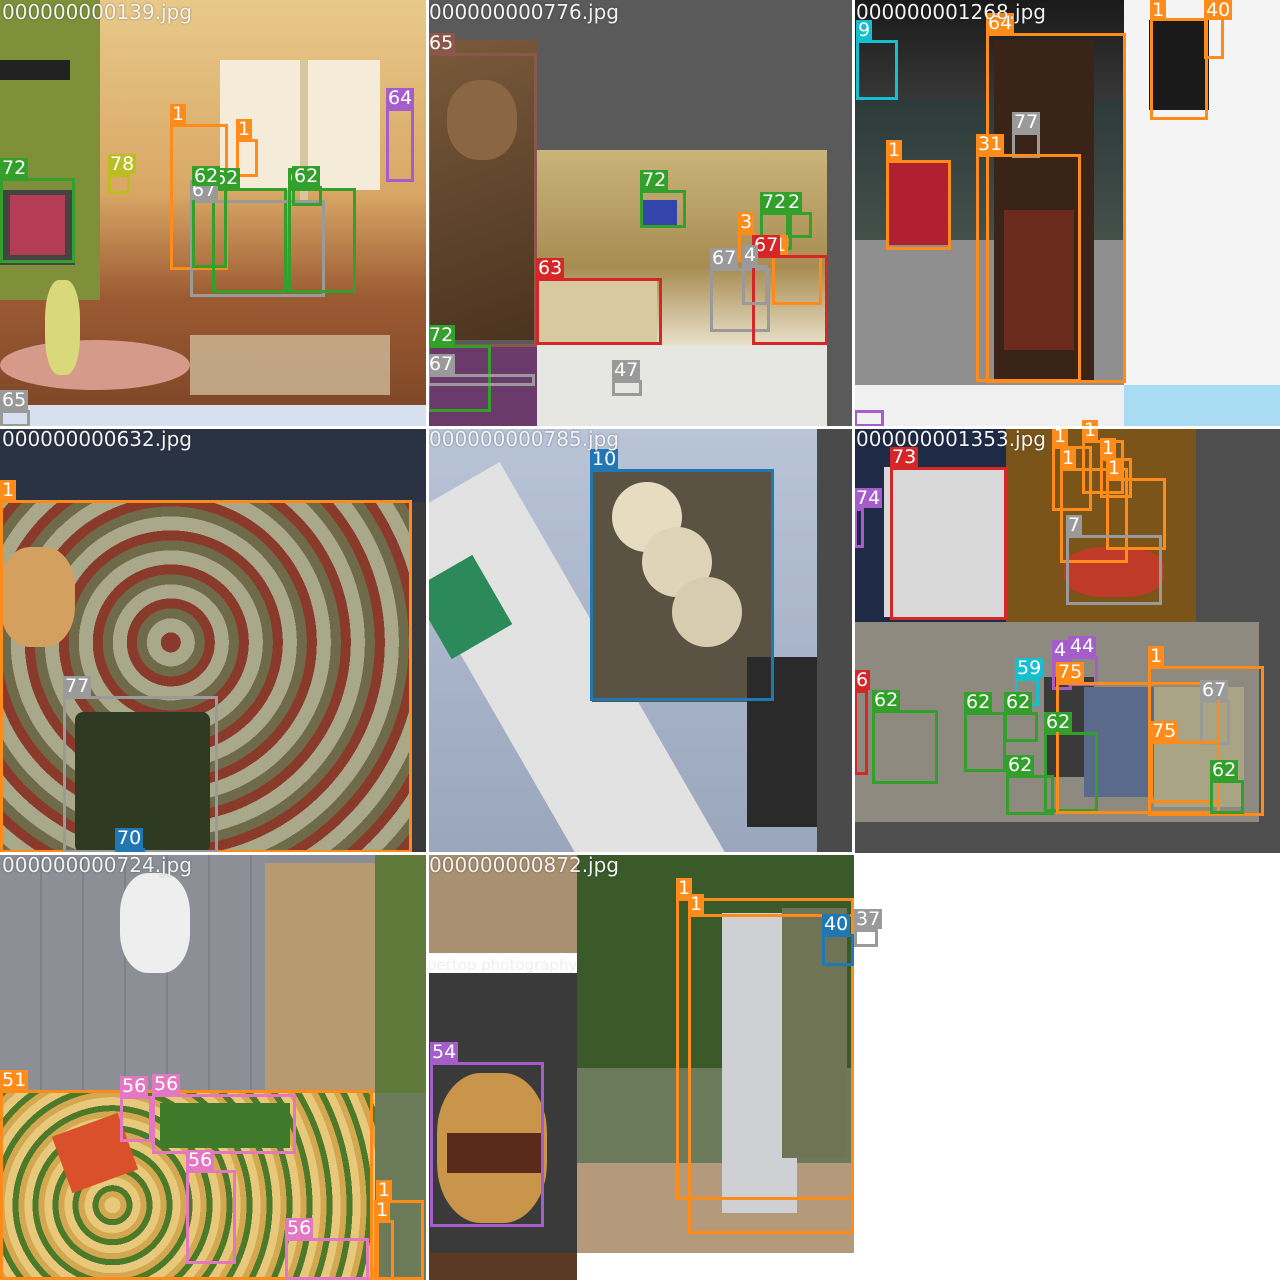  I want to click on class-label: 59, so click(1029, 668).